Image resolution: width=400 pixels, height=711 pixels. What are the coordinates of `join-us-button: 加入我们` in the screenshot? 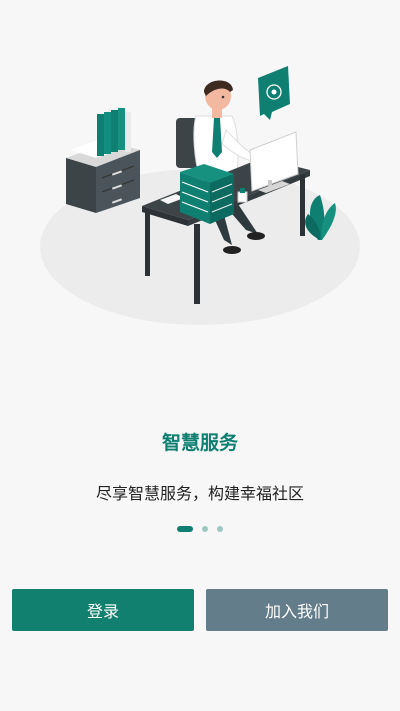 It's located at (297, 610).